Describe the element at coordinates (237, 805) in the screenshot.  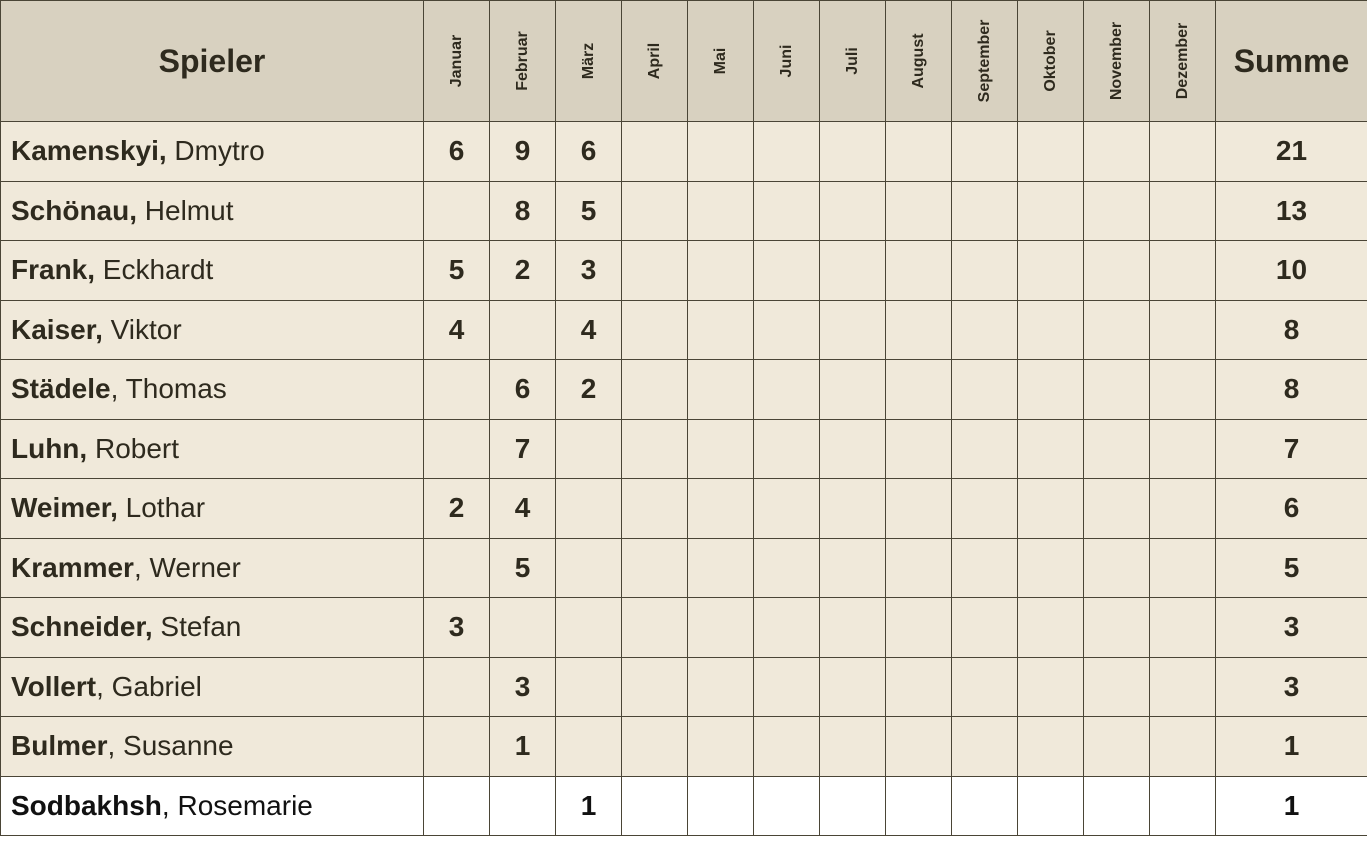
I see `player-first-name: , Rosemarie` at that location.